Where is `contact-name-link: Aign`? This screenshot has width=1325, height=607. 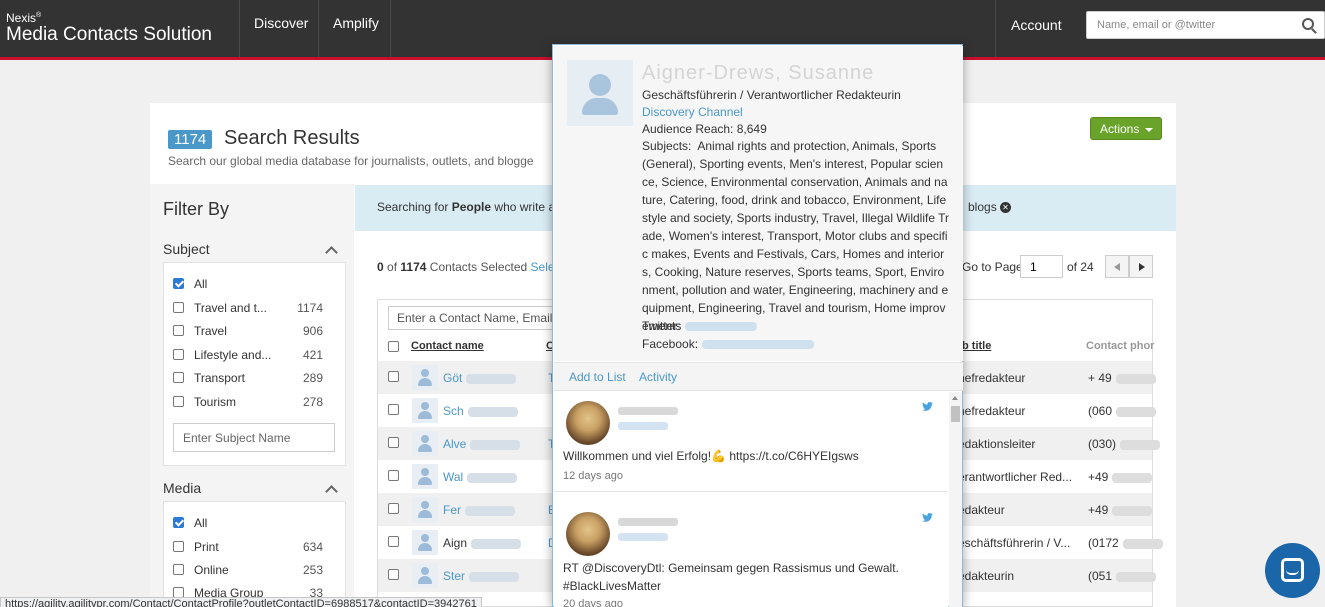
contact-name-link: Aign is located at coordinates (482, 543).